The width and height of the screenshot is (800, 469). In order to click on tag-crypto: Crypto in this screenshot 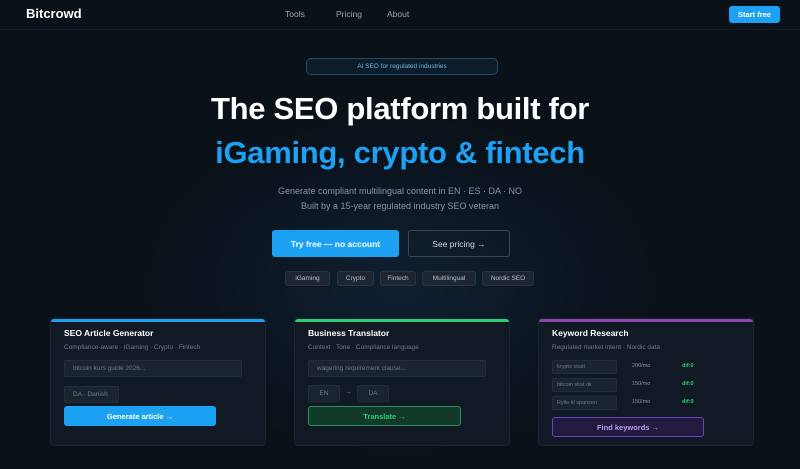, I will do `click(355, 278)`.